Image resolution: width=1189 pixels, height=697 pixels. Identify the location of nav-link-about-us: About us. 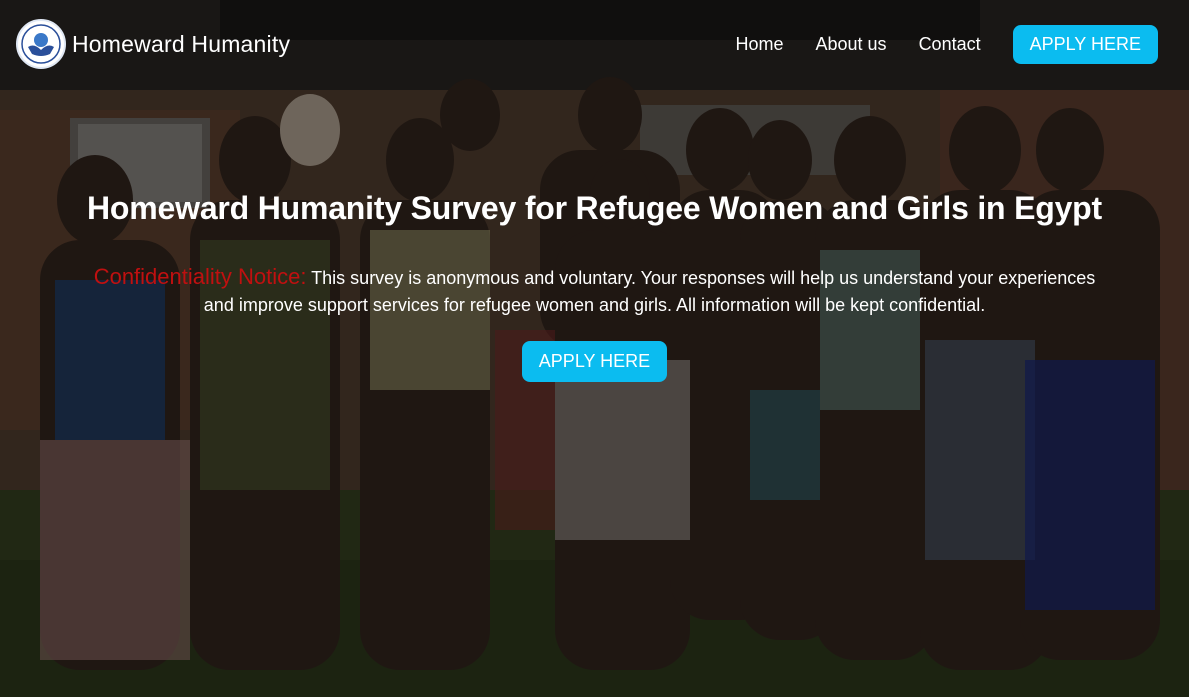
(851, 44).